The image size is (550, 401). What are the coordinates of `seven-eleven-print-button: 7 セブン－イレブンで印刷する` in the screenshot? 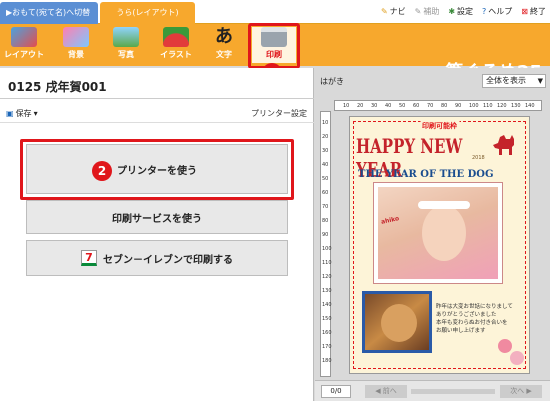 It's located at (157, 258).